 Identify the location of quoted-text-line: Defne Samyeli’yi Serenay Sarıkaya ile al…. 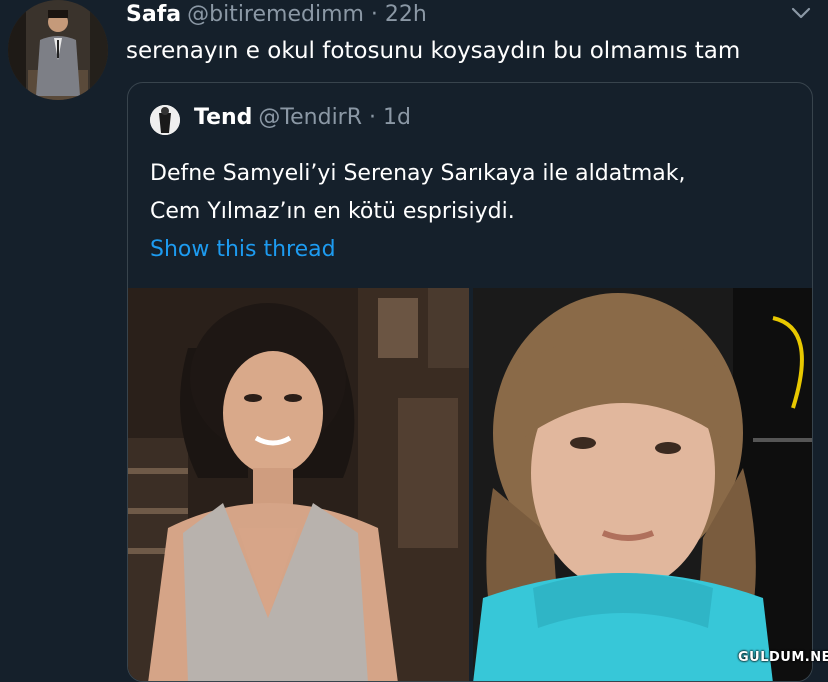
(418, 173).